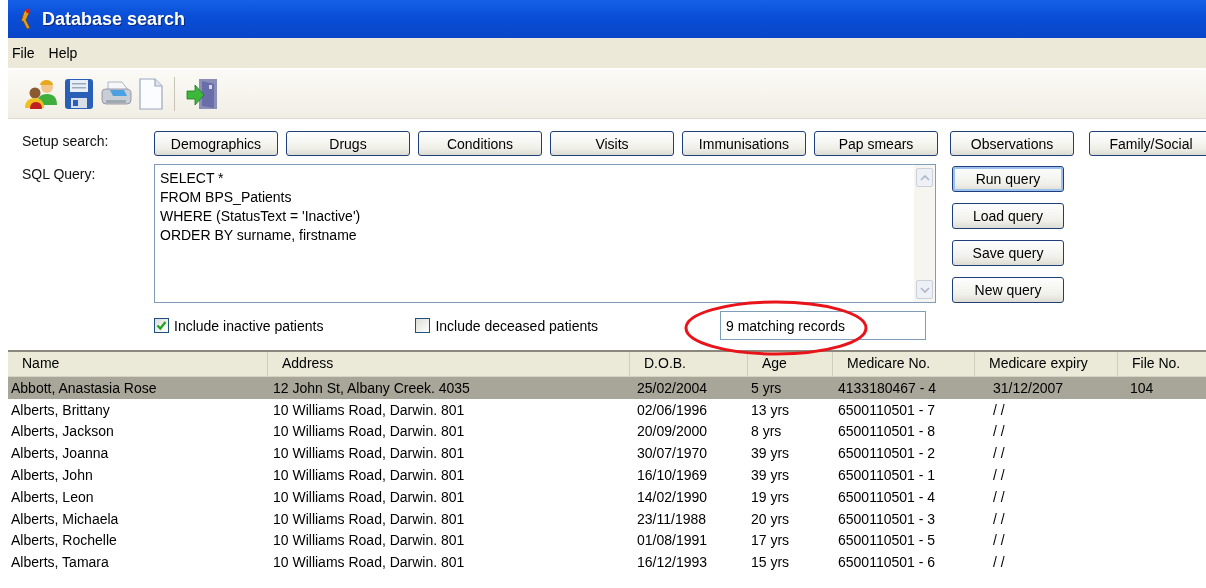 This screenshot has height=588, width=1206. What do you see at coordinates (607, 453) in the screenshot?
I see `table-row: Alberts, Joanna 10 Williams Road, Darwin. 801 30/07/1970 39 yrs 6500110501 - 2 / /` at bounding box center [607, 453].